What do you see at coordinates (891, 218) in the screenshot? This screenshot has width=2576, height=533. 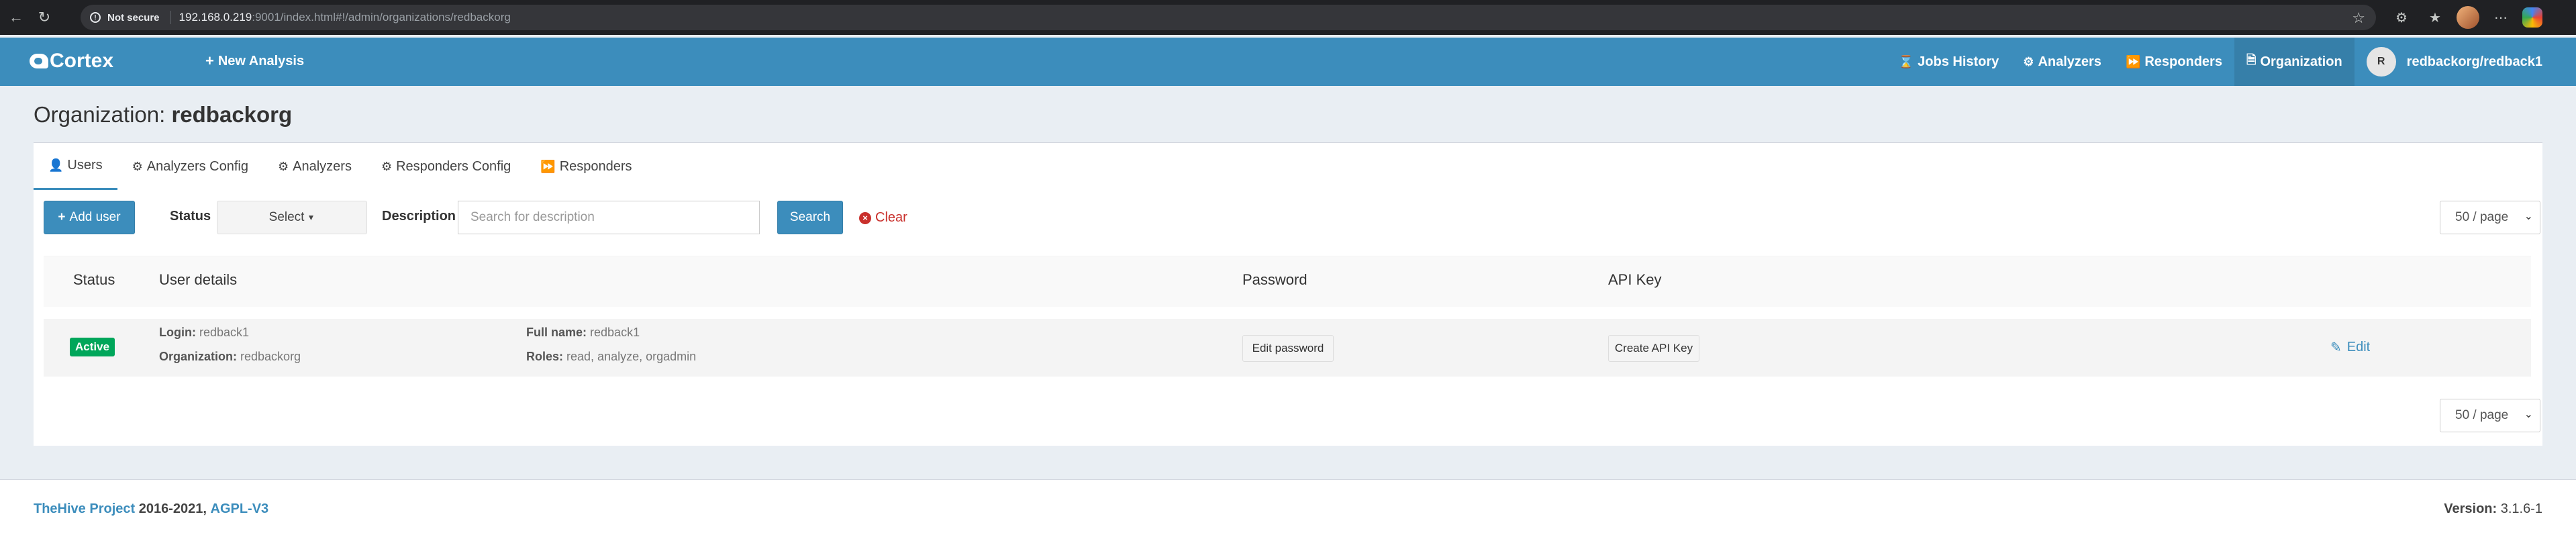 I see `clear-label: Clear` at bounding box center [891, 218].